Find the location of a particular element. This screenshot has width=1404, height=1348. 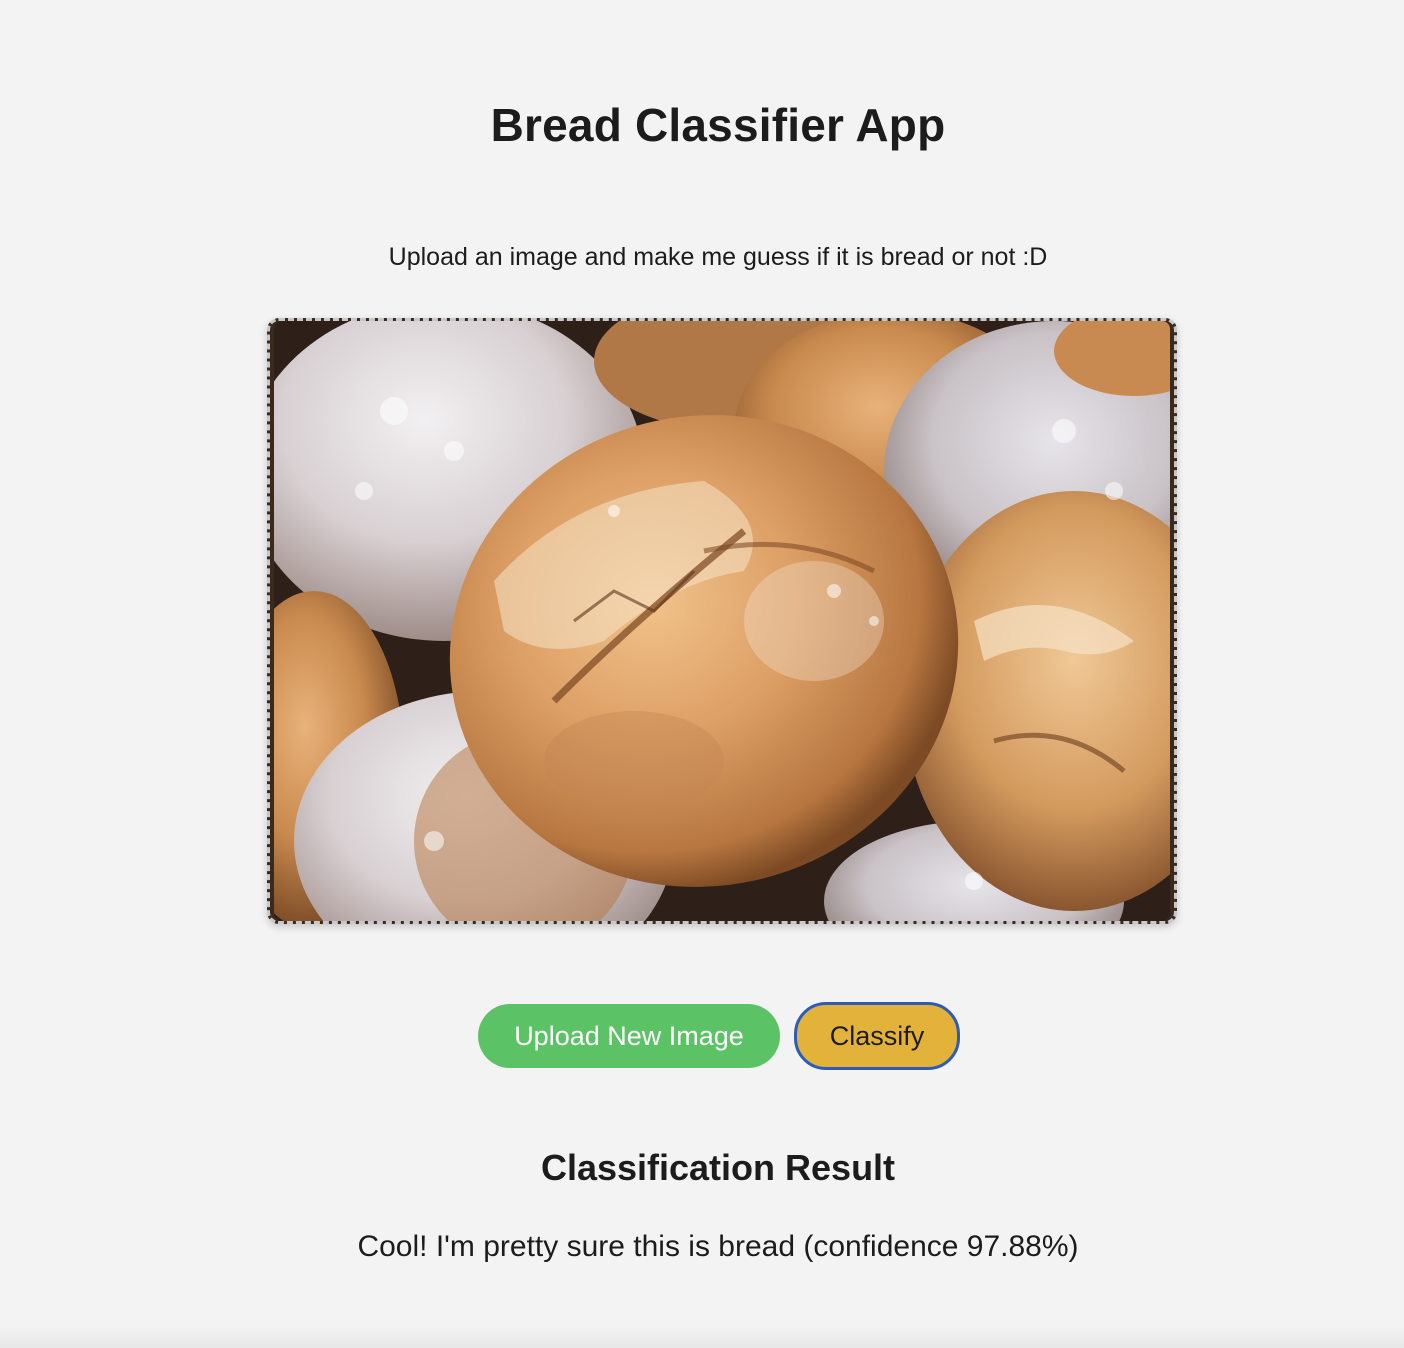

upload-new-image-button: Upload New Image is located at coordinates (629, 1036).